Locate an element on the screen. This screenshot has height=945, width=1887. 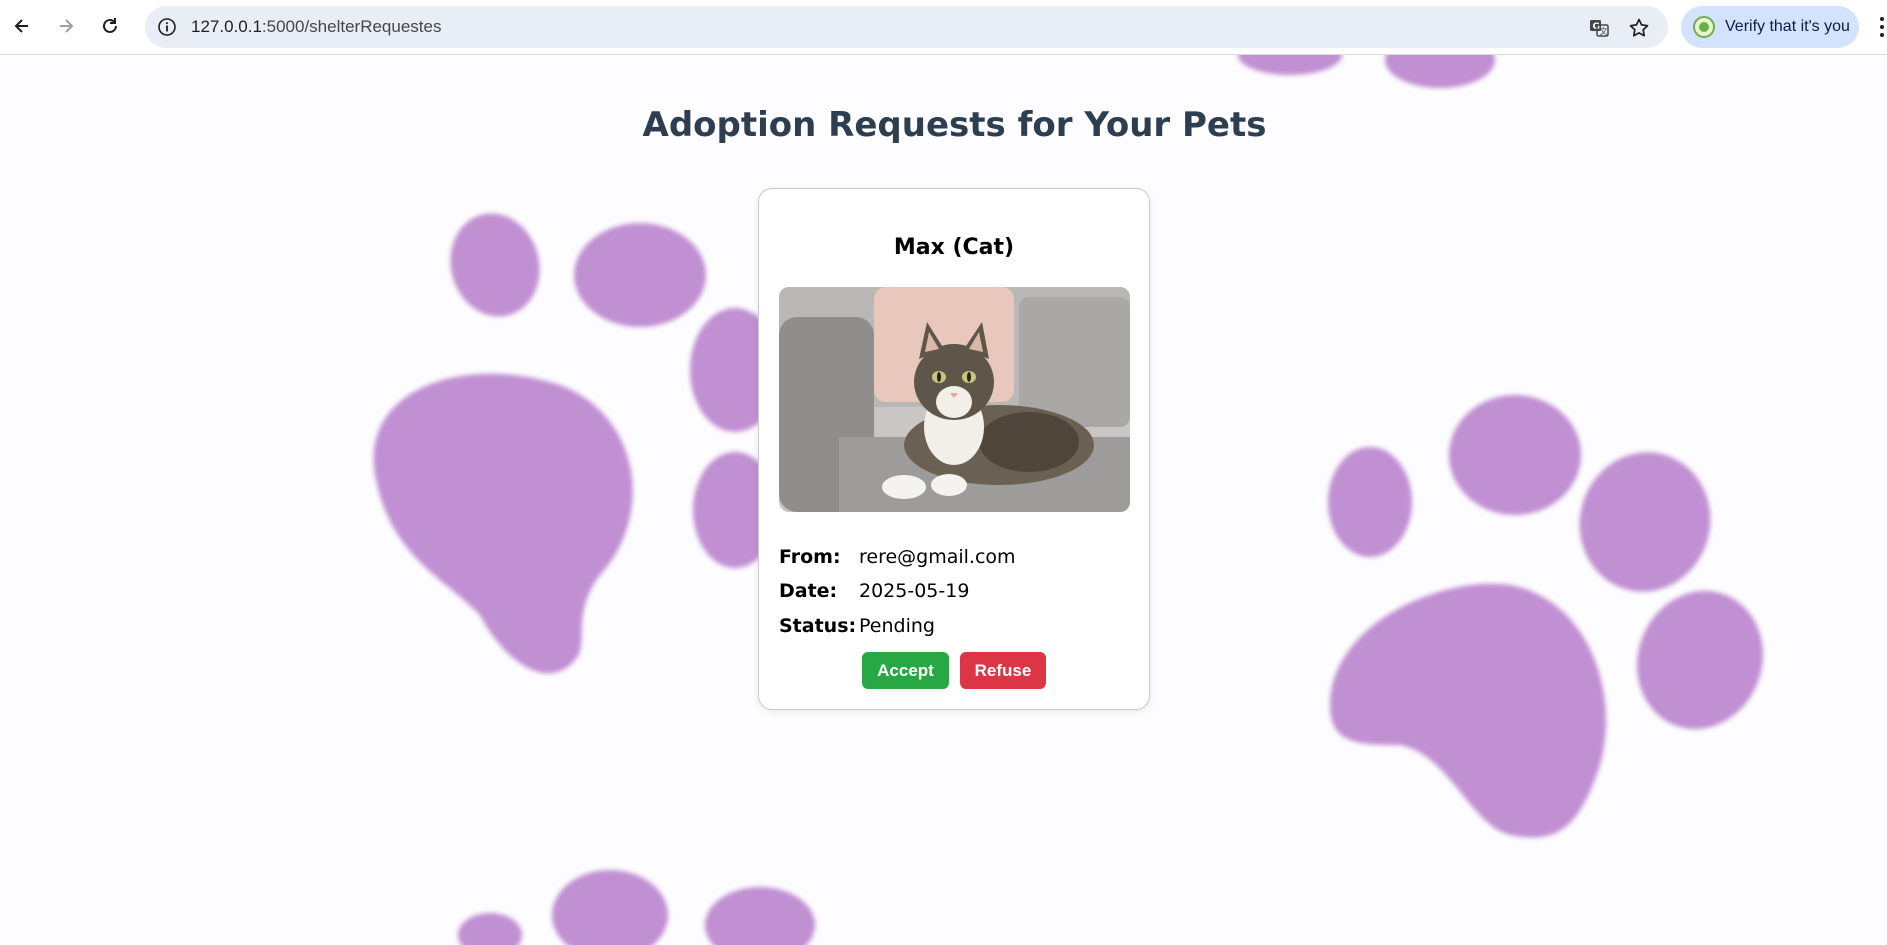
status-label: Status: is located at coordinates (818, 626).